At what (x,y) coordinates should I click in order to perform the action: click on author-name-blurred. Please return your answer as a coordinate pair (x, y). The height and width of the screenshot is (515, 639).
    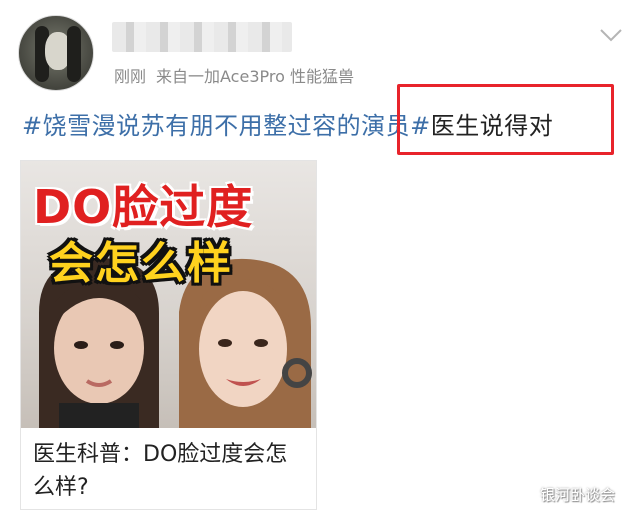
    Looking at the image, I should click on (202, 37).